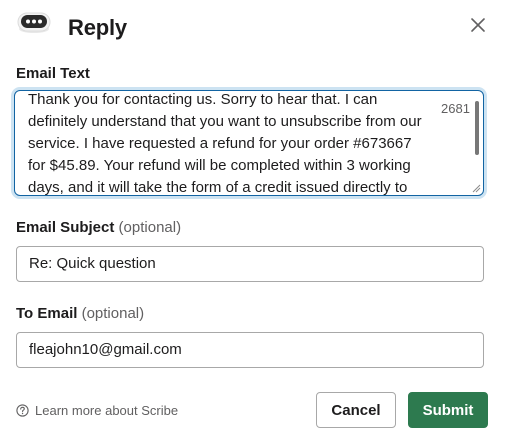  What do you see at coordinates (99, 227) in the screenshot?
I see `email-subject-label: Email Subject (optional)` at bounding box center [99, 227].